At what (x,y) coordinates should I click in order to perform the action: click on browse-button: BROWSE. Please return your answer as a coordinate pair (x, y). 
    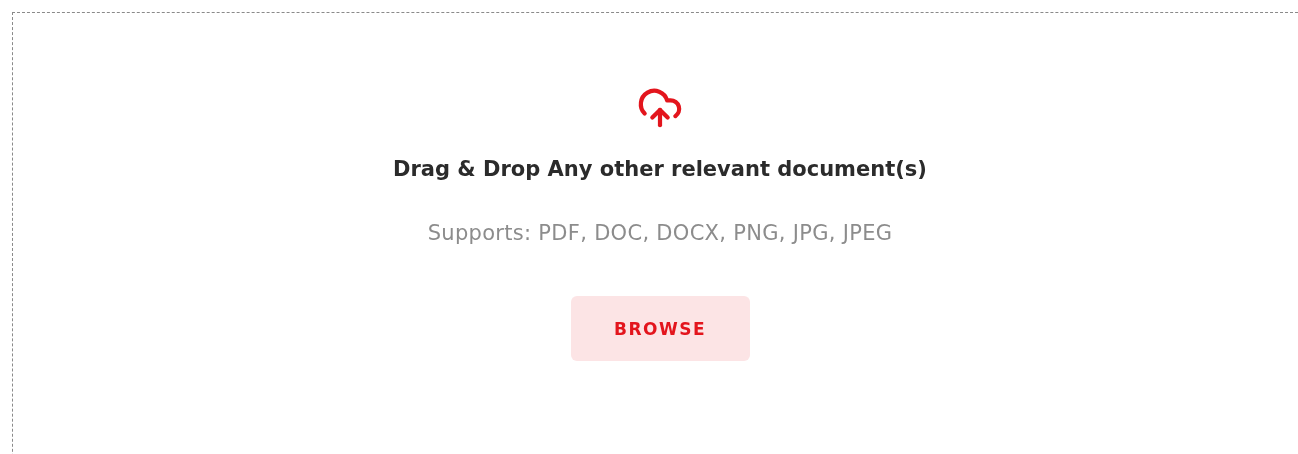
    Looking at the image, I should click on (660, 328).